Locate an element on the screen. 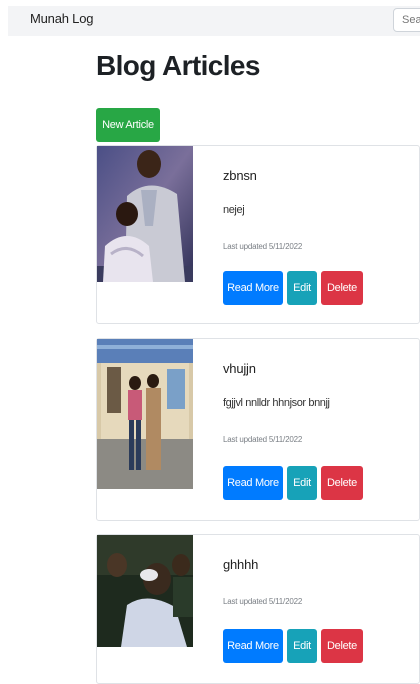  article-title: zbnsn is located at coordinates (240, 175).